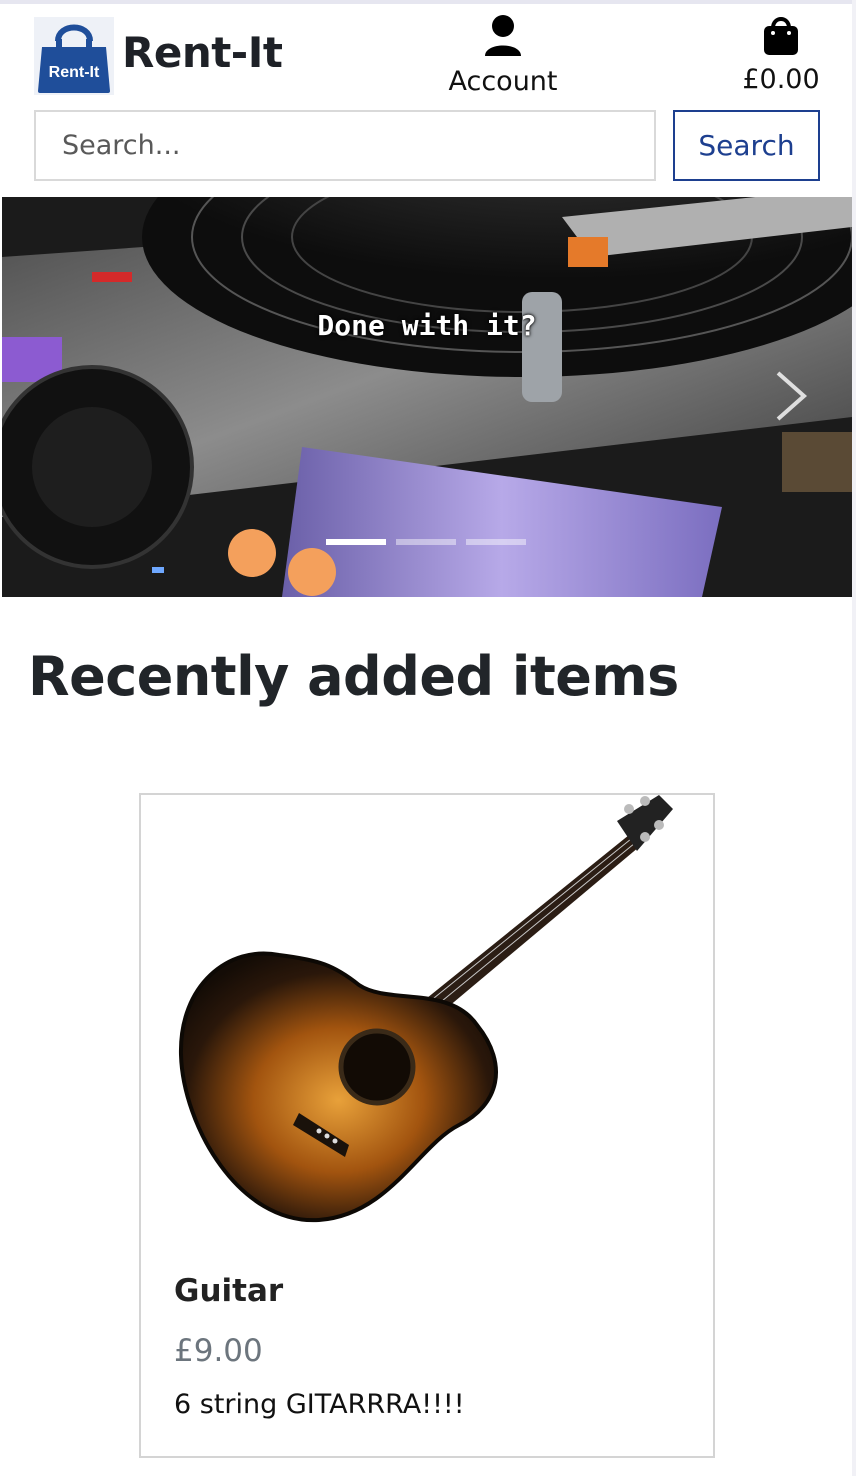 This screenshot has height=1476, width=856. I want to click on product-description: 6 string GITARRRA!!!!, so click(319, 1404).